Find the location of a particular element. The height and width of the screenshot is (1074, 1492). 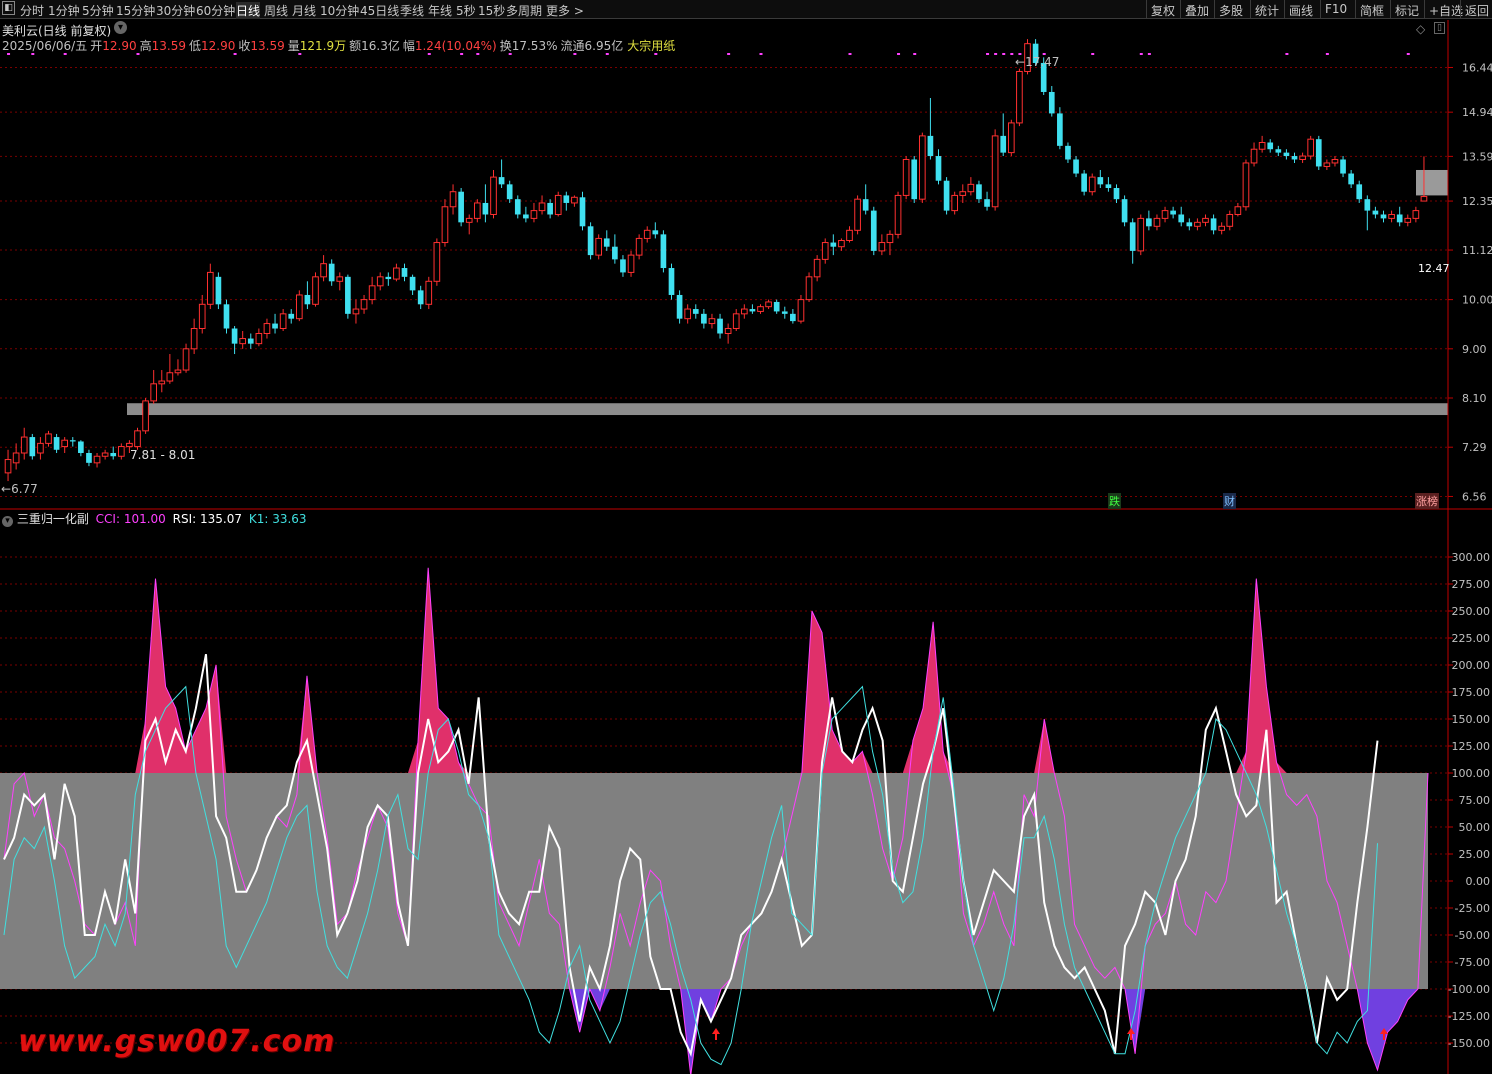

event-mark-limit-up: 涨榜 is located at coordinates (1427, 501).